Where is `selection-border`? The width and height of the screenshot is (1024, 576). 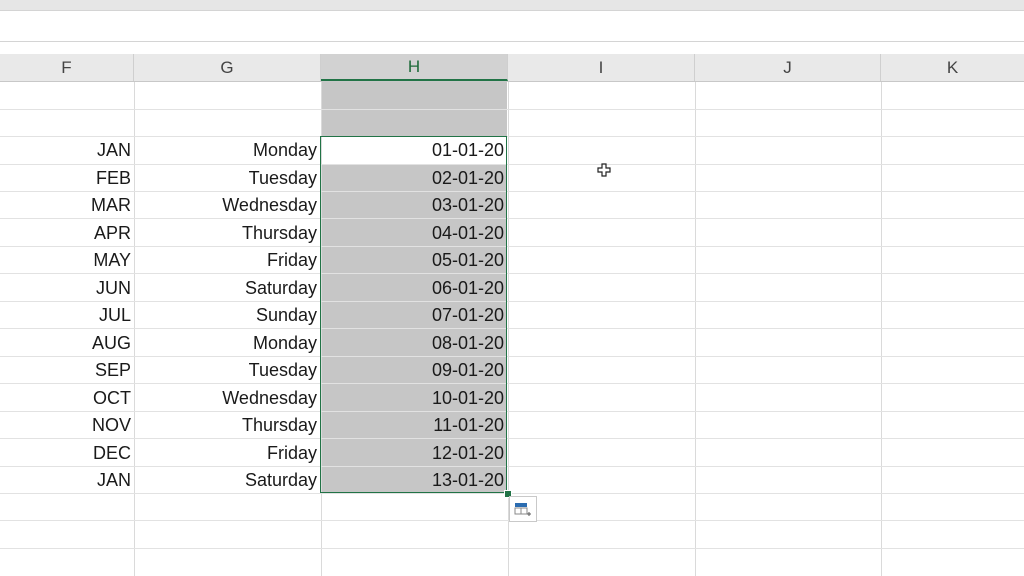 selection-border is located at coordinates (413, 314).